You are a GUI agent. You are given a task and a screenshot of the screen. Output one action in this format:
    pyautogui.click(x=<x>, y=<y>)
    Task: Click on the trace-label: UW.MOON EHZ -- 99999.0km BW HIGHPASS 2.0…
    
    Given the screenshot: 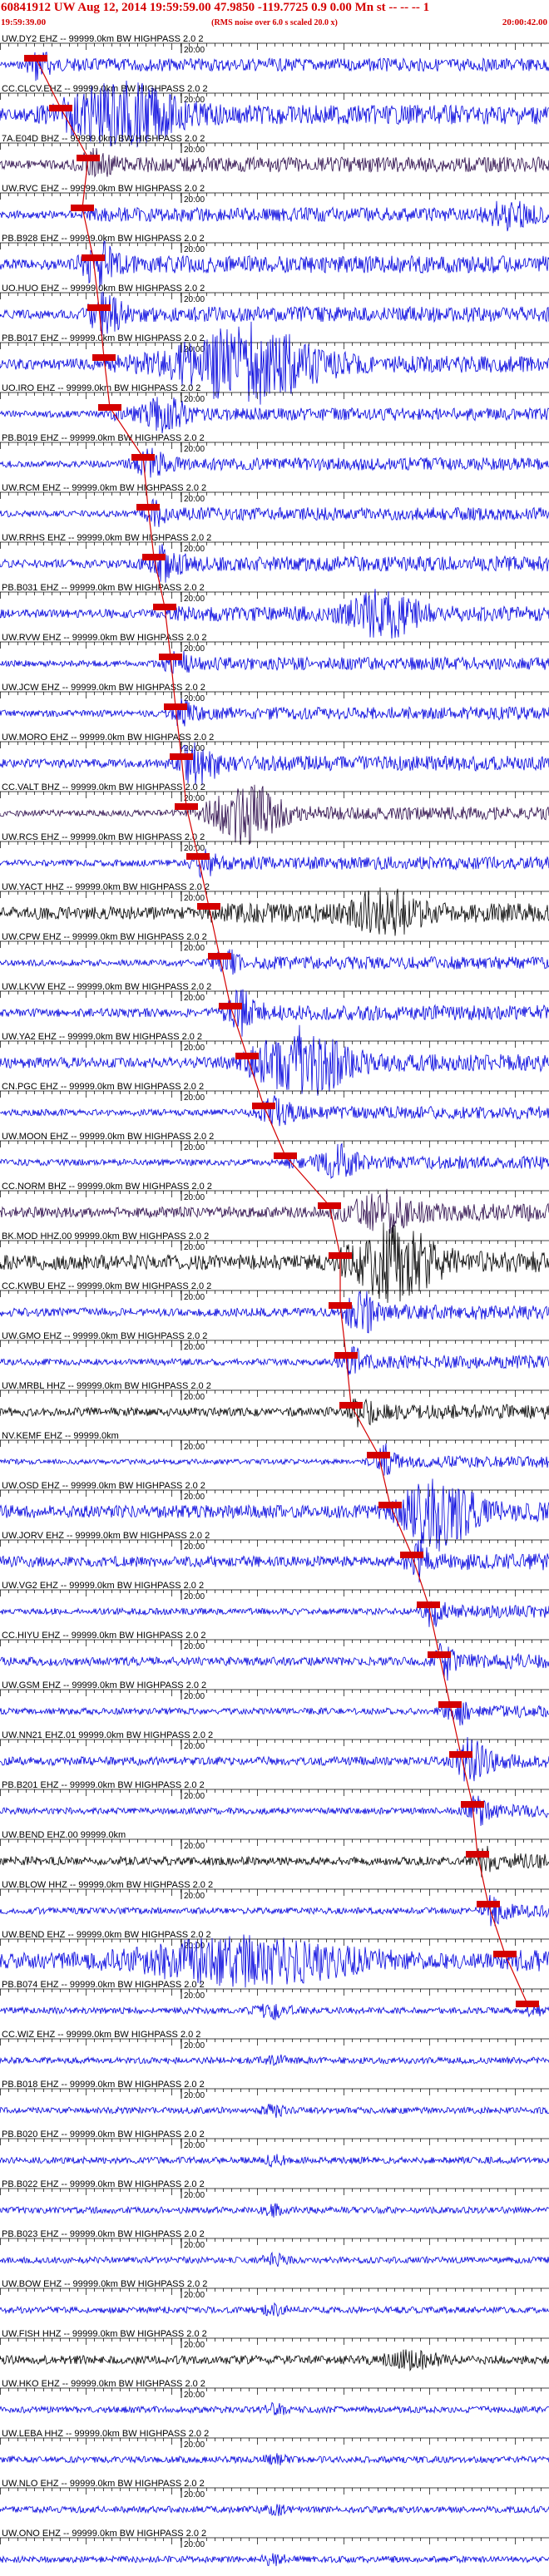 What is the action you would take?
    pyautogui.click(x=108, y=1137)
    